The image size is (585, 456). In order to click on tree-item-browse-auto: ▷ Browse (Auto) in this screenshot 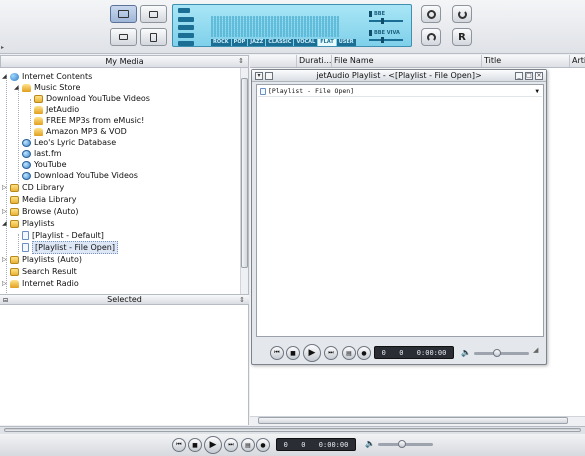, I will do `click(40, 211)`.